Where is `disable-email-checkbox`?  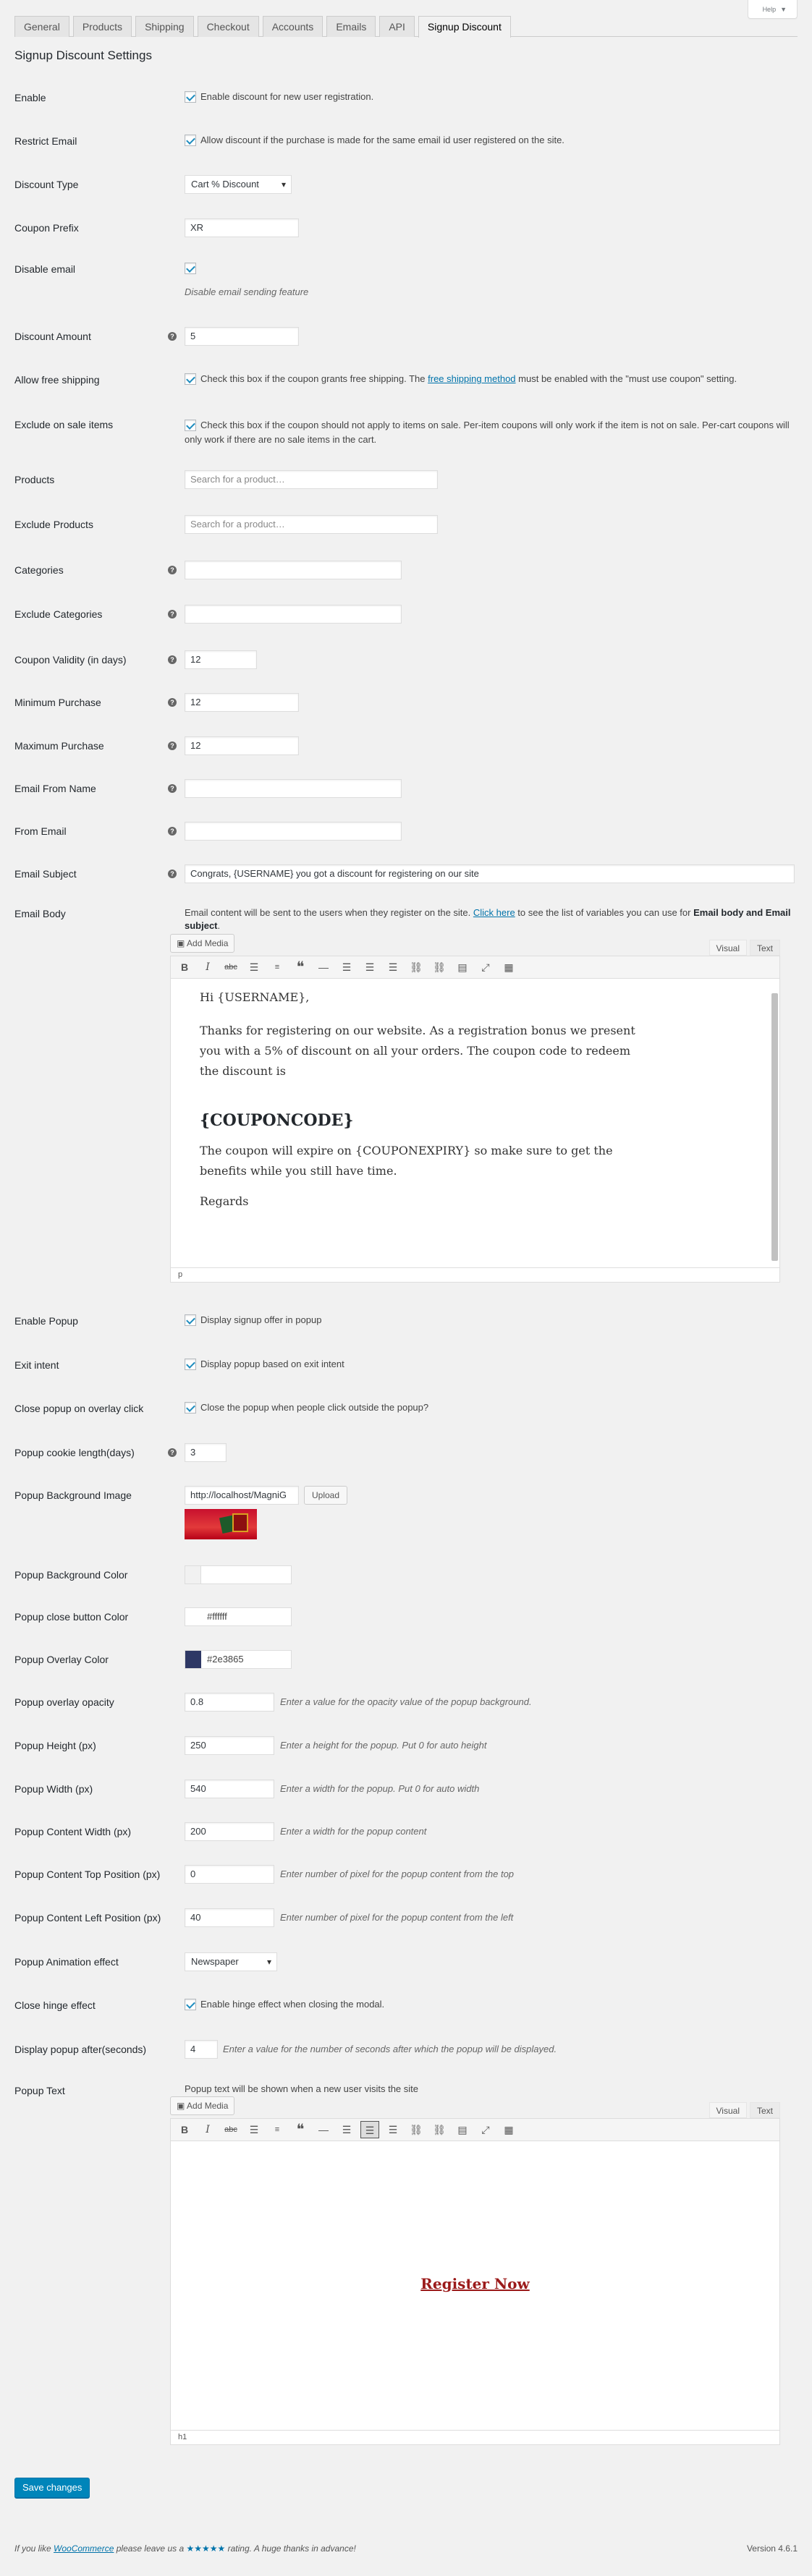
disable-email-checkbox is located at coordinates (190, 268).